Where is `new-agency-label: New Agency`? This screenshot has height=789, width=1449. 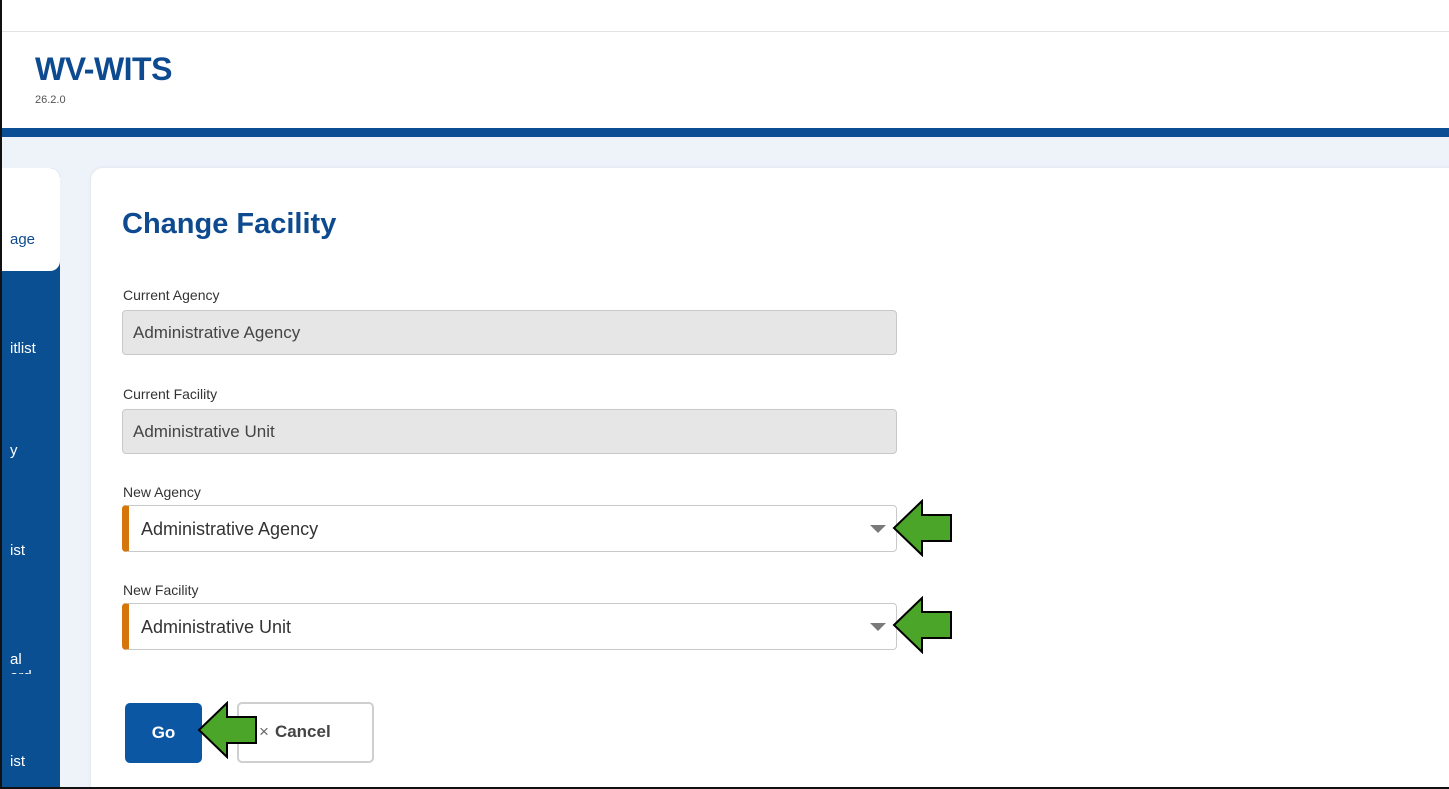 new-agency-label: New Agency is located at coordinates (162, 492).